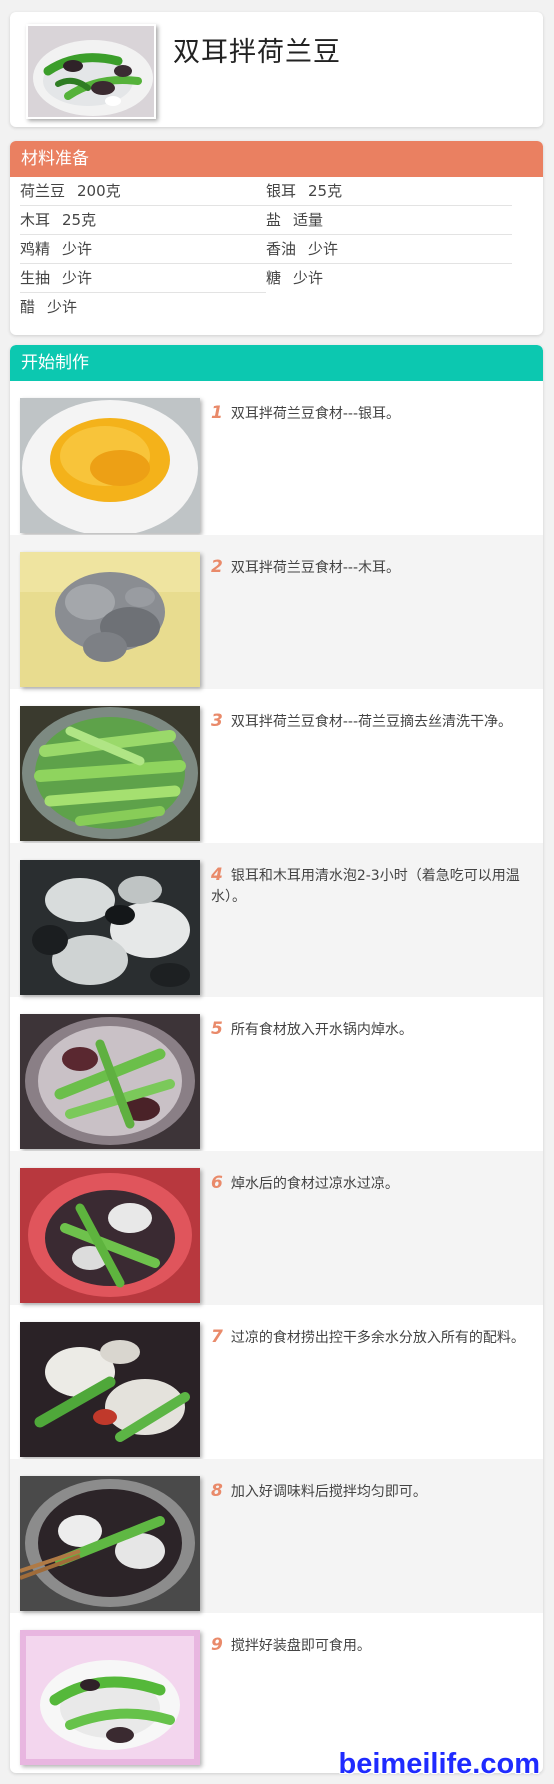  Describe the element at coordinates (217, 1491) in the screenshot. I see `step-number: 8` at that location.